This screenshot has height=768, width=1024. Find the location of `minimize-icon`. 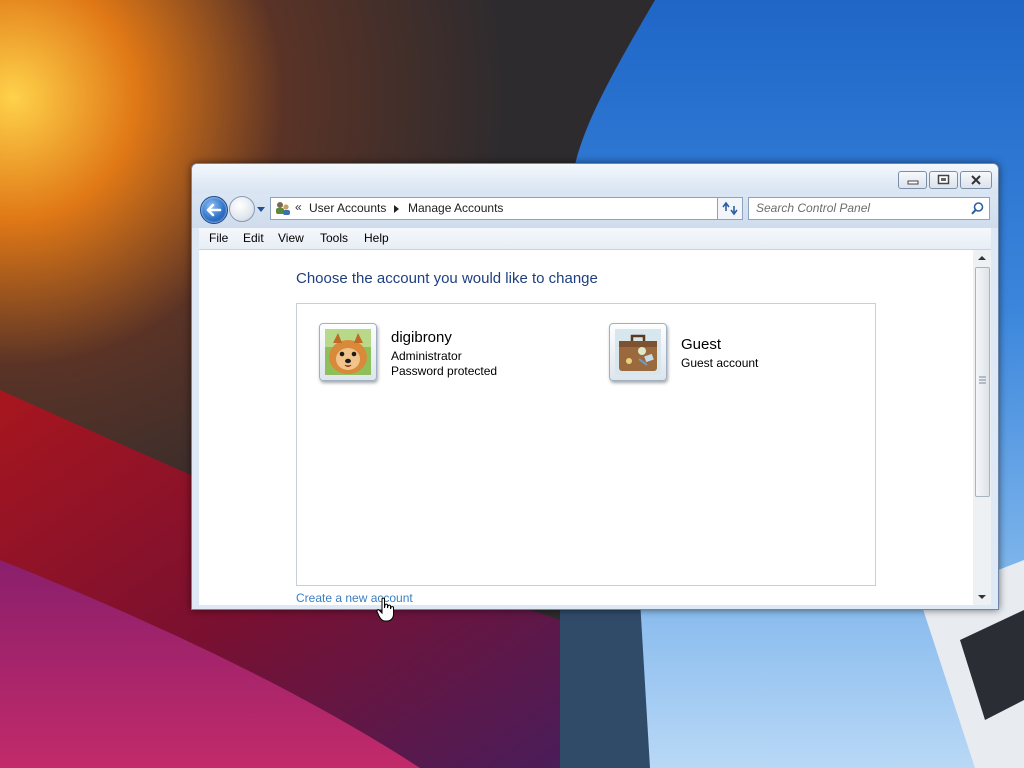

minimize-icon is located at coordinates (913, 182).